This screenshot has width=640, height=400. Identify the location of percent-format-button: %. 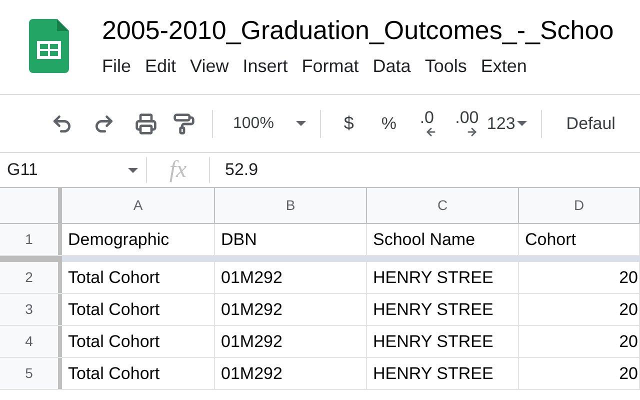
(388, 124).